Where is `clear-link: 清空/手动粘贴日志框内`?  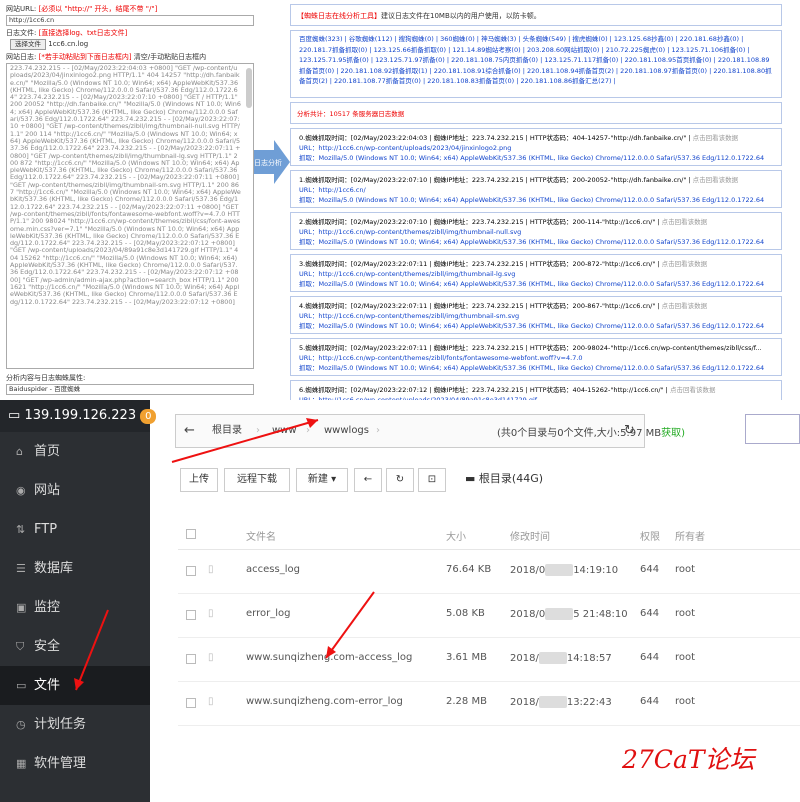 clear-link: 清空/手动粘贴日志框内 is located at coordinates (170, 57).